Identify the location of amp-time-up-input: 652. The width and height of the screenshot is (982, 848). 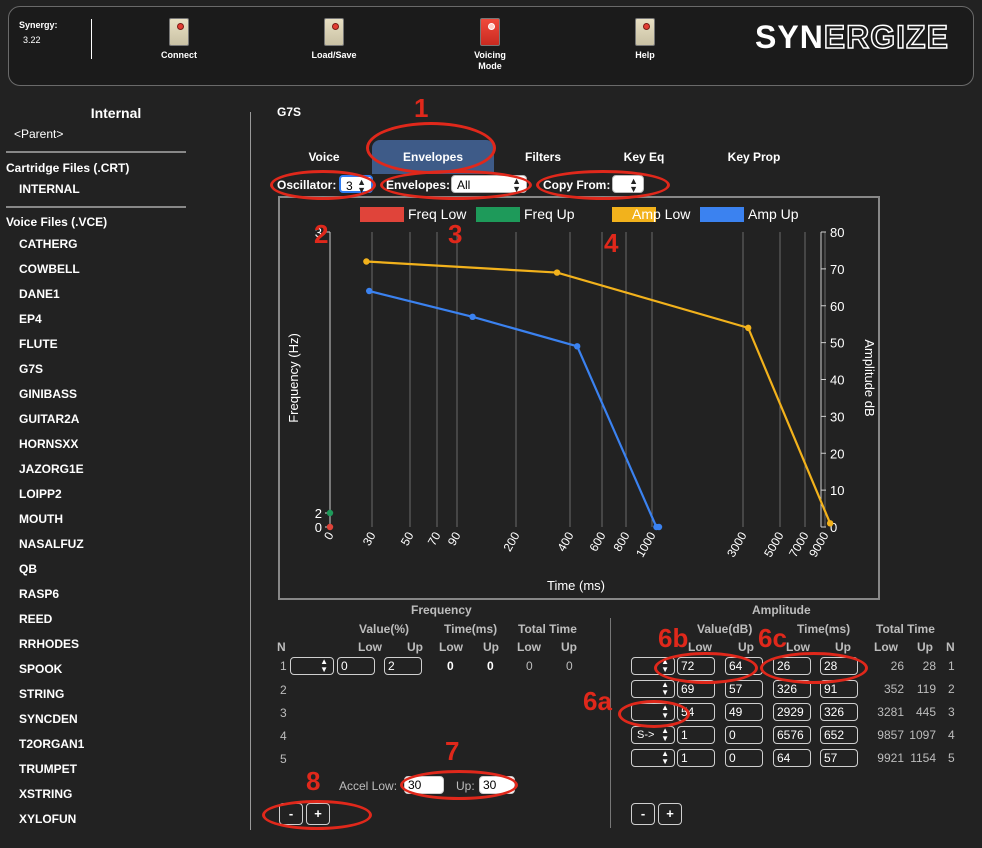
(839, 735).